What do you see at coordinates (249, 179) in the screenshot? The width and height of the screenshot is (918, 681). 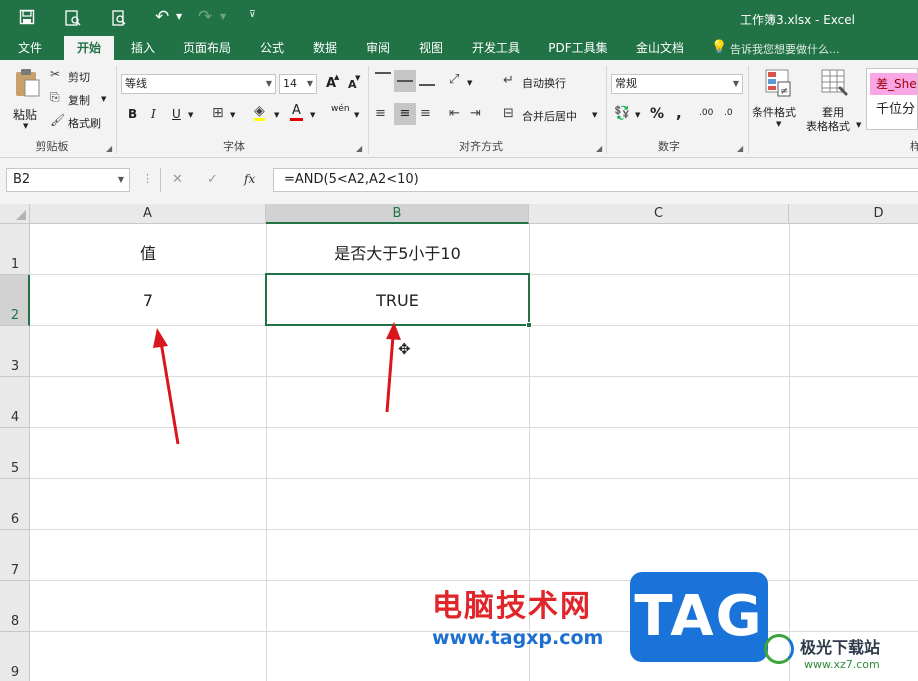 I see `insert-function-icon: fx` at bounding box center [249, 179].